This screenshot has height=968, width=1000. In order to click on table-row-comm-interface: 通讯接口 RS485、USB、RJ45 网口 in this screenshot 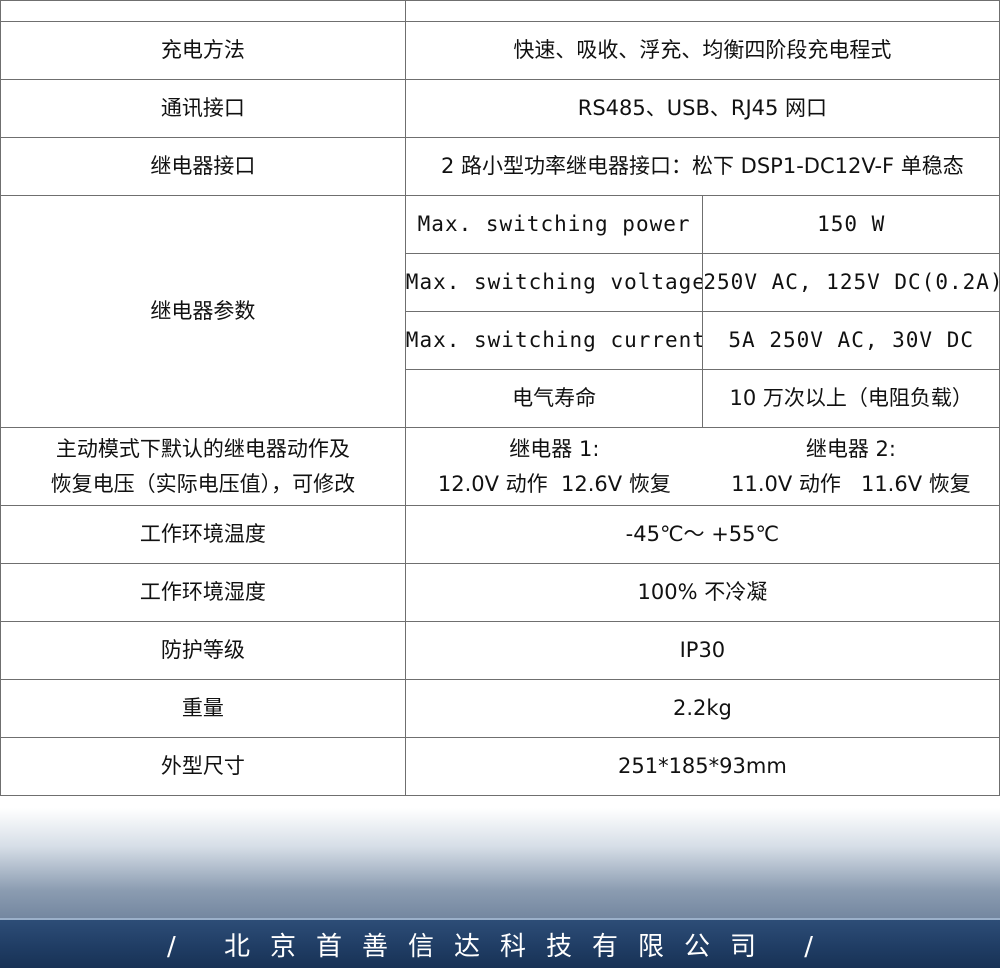, I will do `click(500, 108)`.